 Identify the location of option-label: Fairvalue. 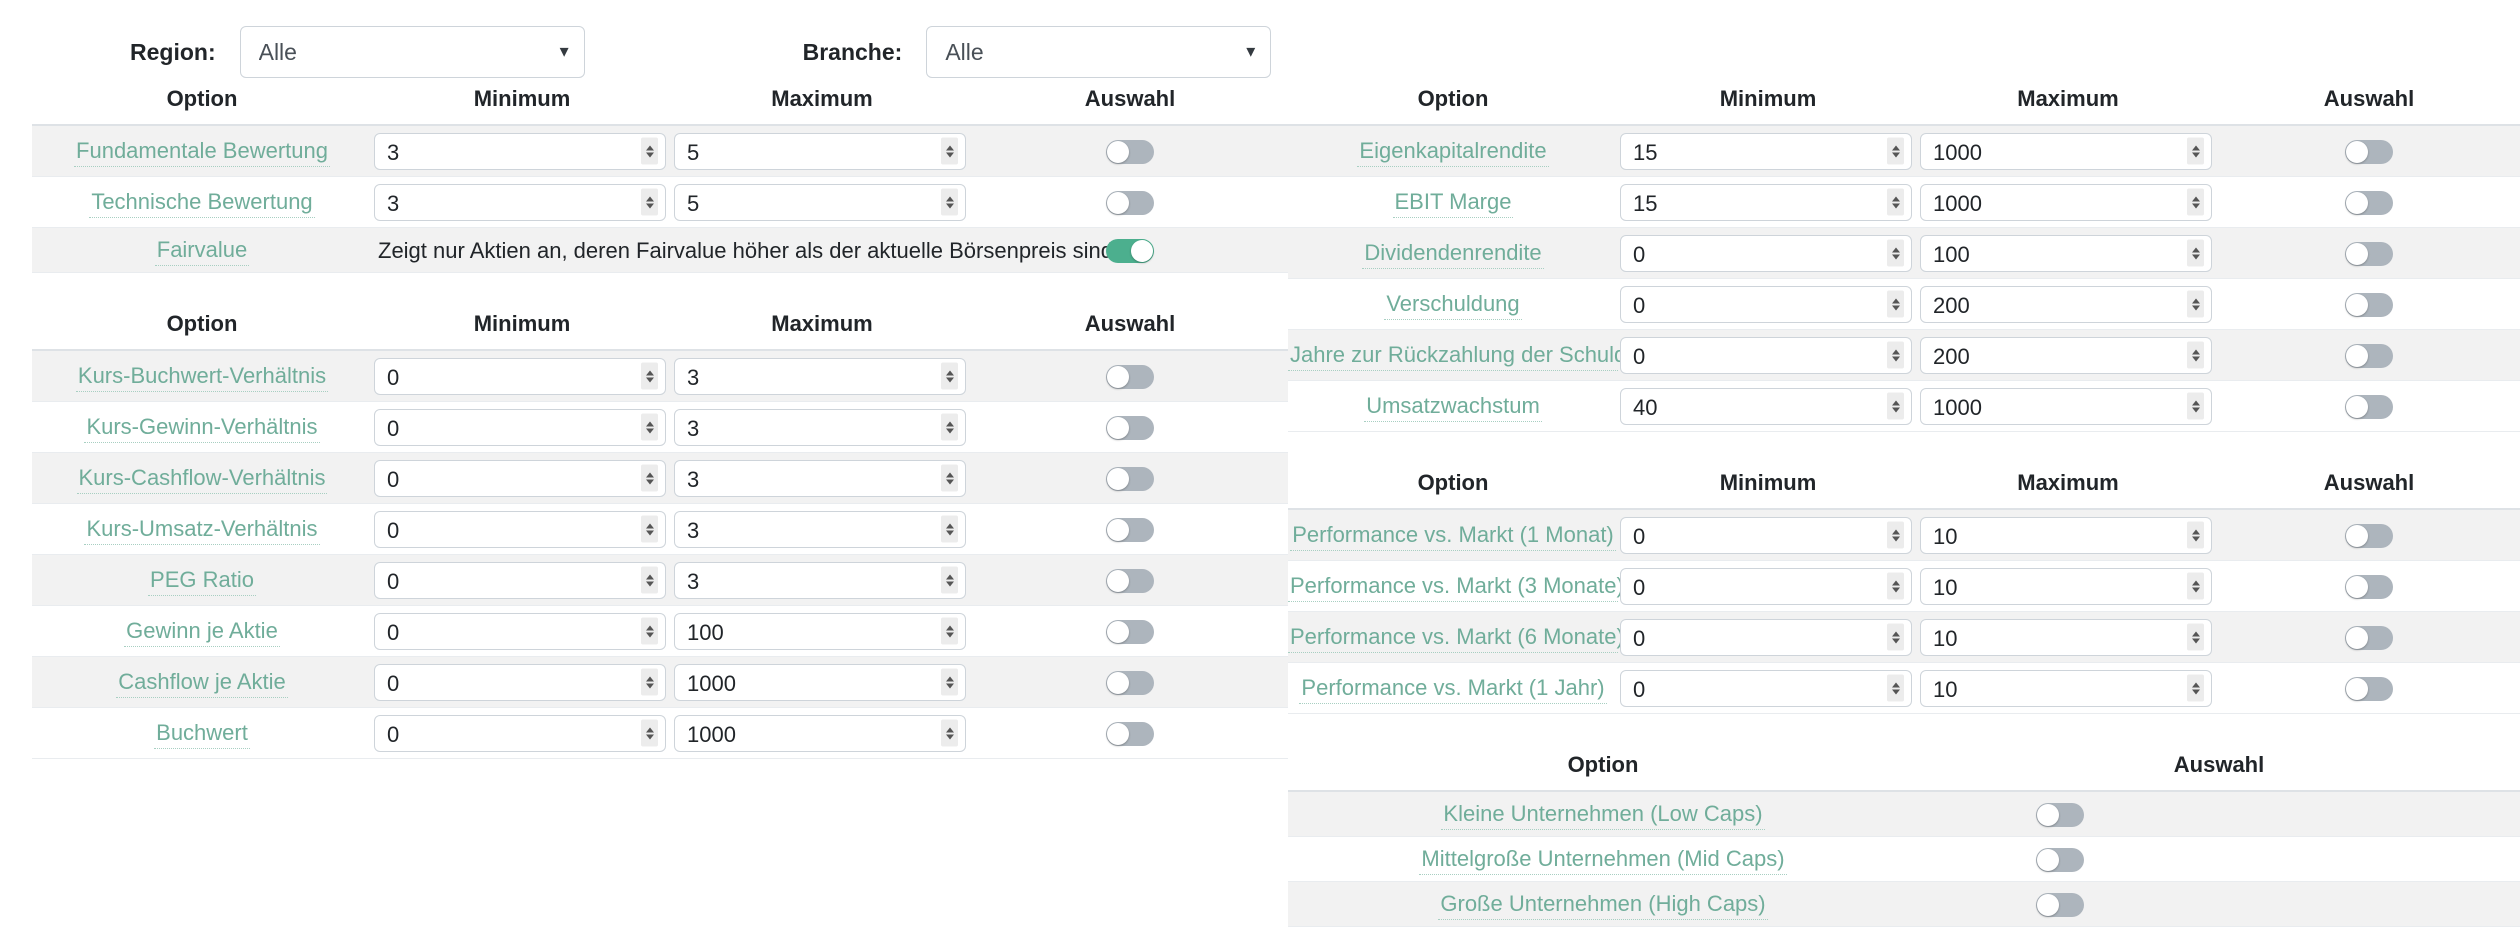
(202, 250).